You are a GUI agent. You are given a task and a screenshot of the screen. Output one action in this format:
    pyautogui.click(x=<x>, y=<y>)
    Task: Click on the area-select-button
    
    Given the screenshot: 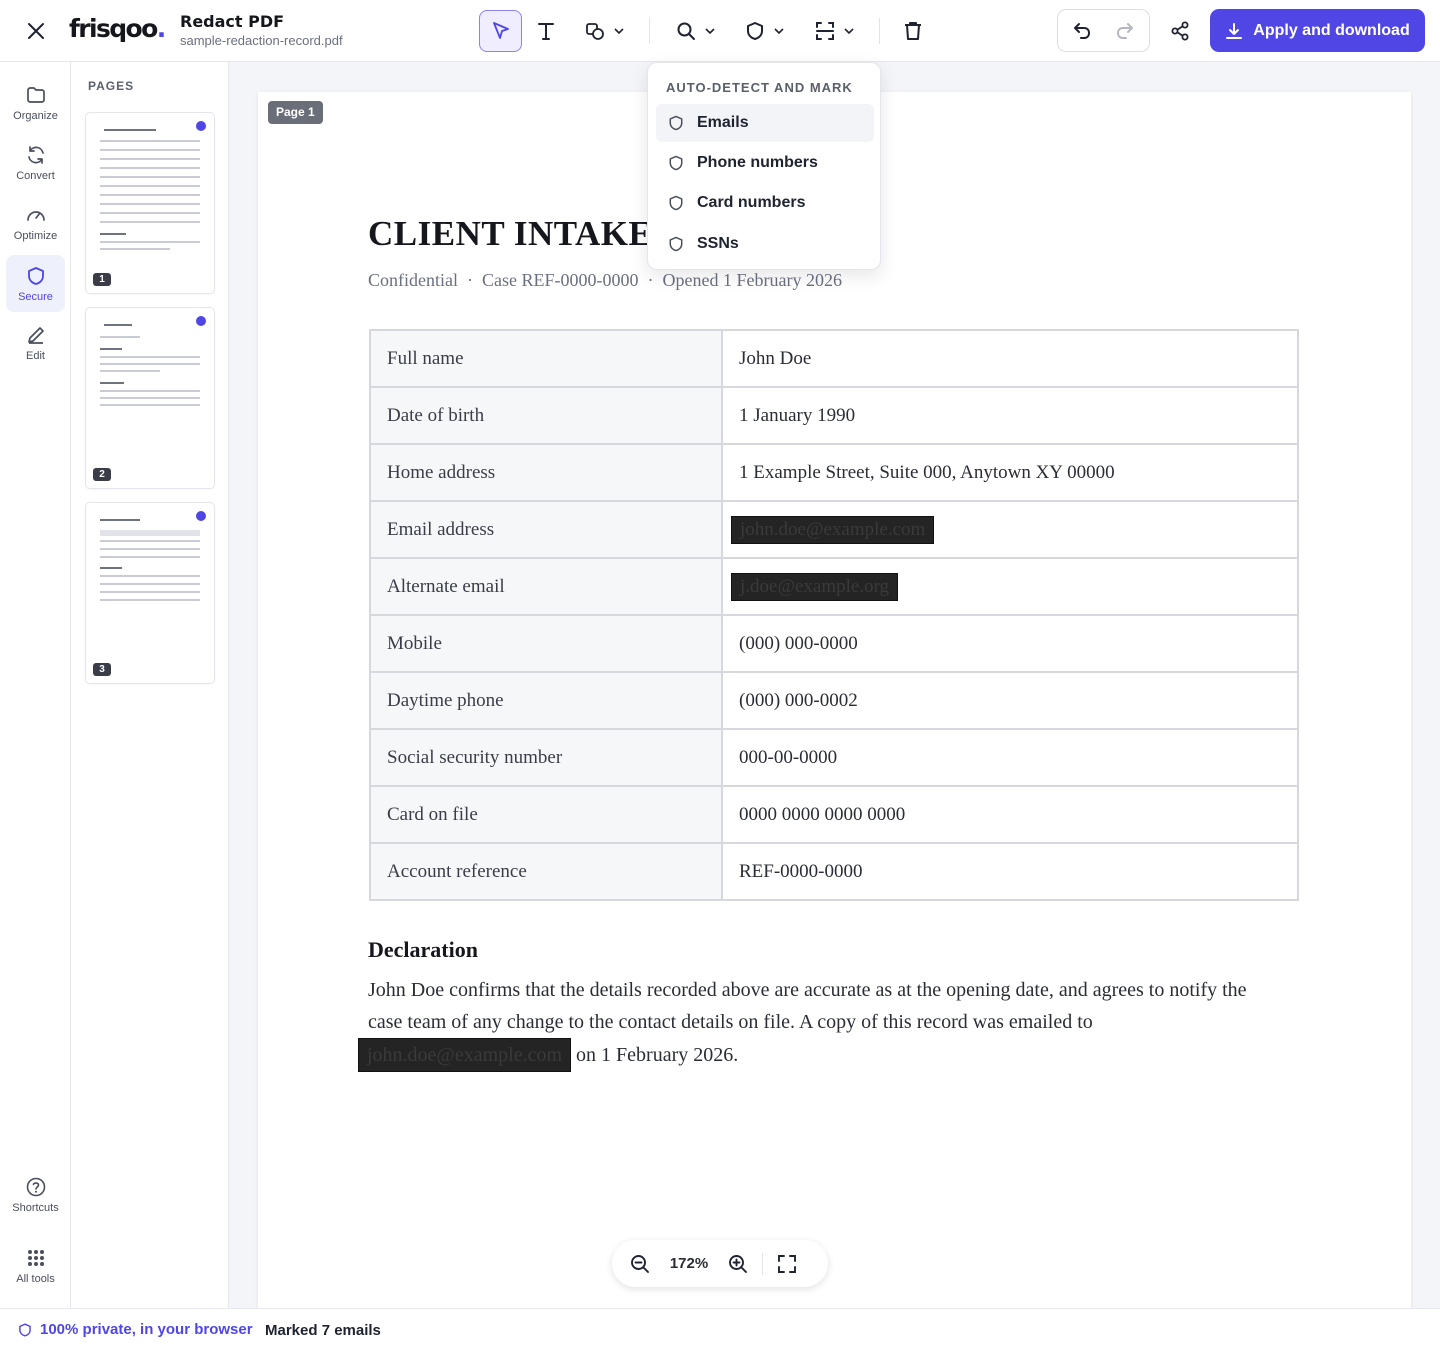 What is the action you would take?
    pyautogui.click(x=834, y=31)
    